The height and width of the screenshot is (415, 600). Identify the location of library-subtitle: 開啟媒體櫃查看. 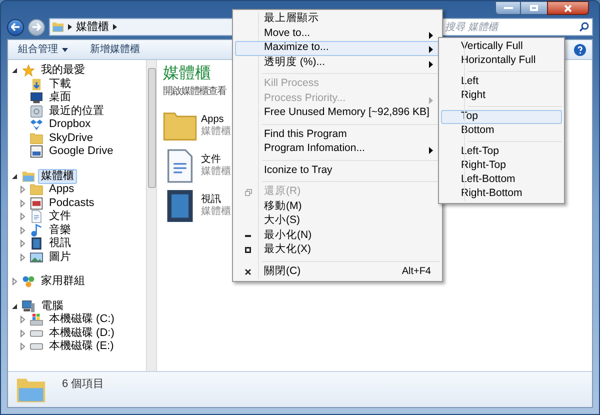
(194, 91).